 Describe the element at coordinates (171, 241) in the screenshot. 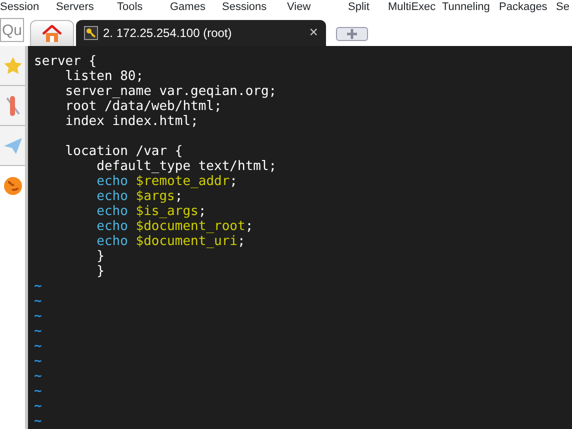

I see `code-line: echo $document_uri;` at that location.